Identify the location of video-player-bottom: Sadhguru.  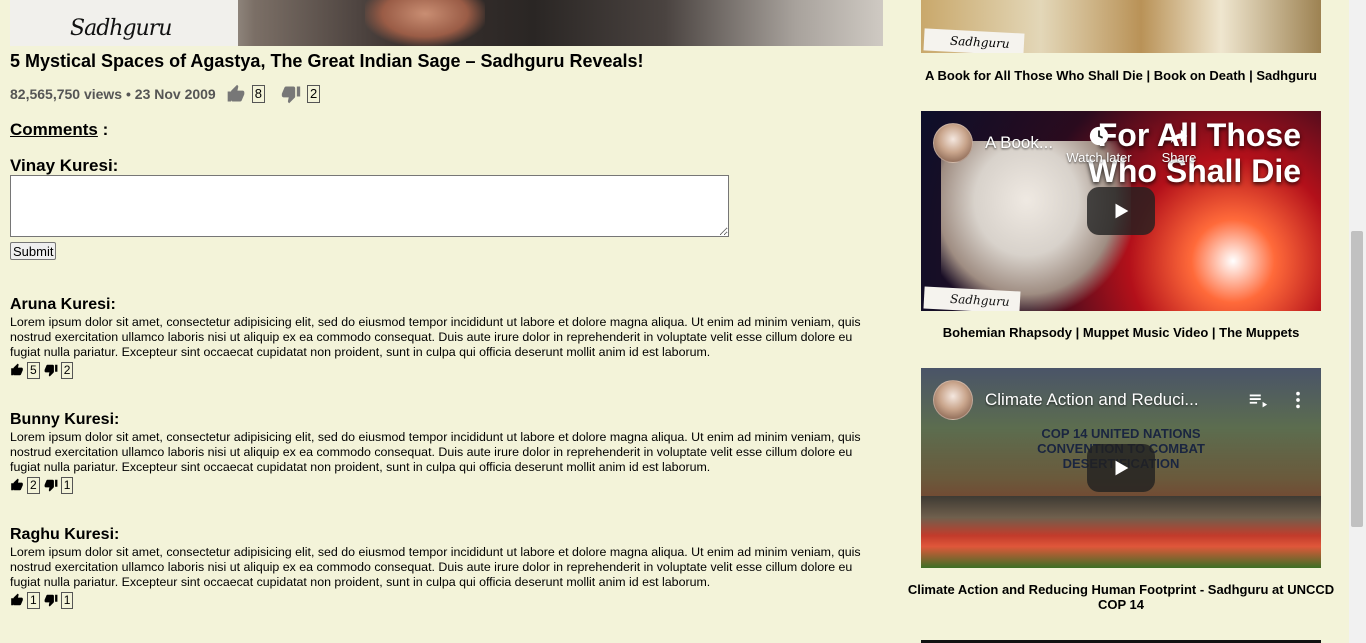
(446, 23).